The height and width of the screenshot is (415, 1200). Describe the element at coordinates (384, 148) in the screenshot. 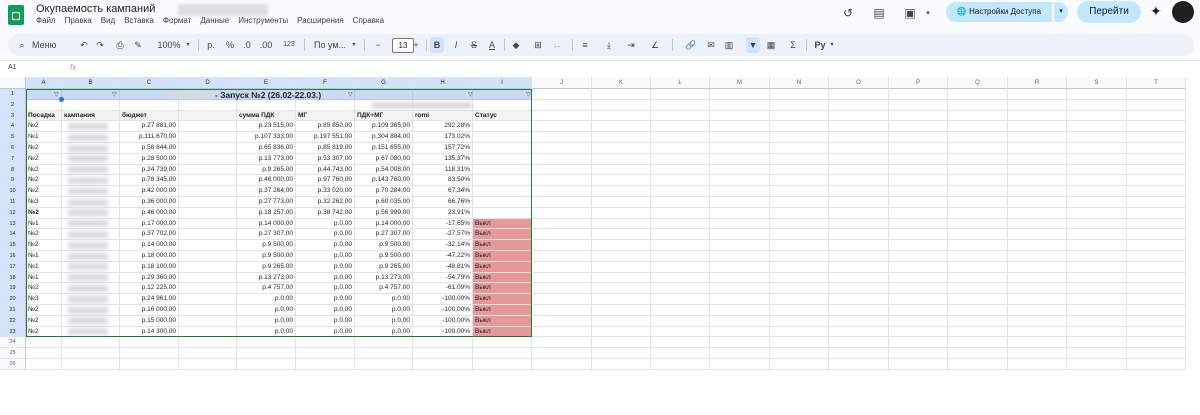

I see `table-cell: р.151 655,00` at that location.